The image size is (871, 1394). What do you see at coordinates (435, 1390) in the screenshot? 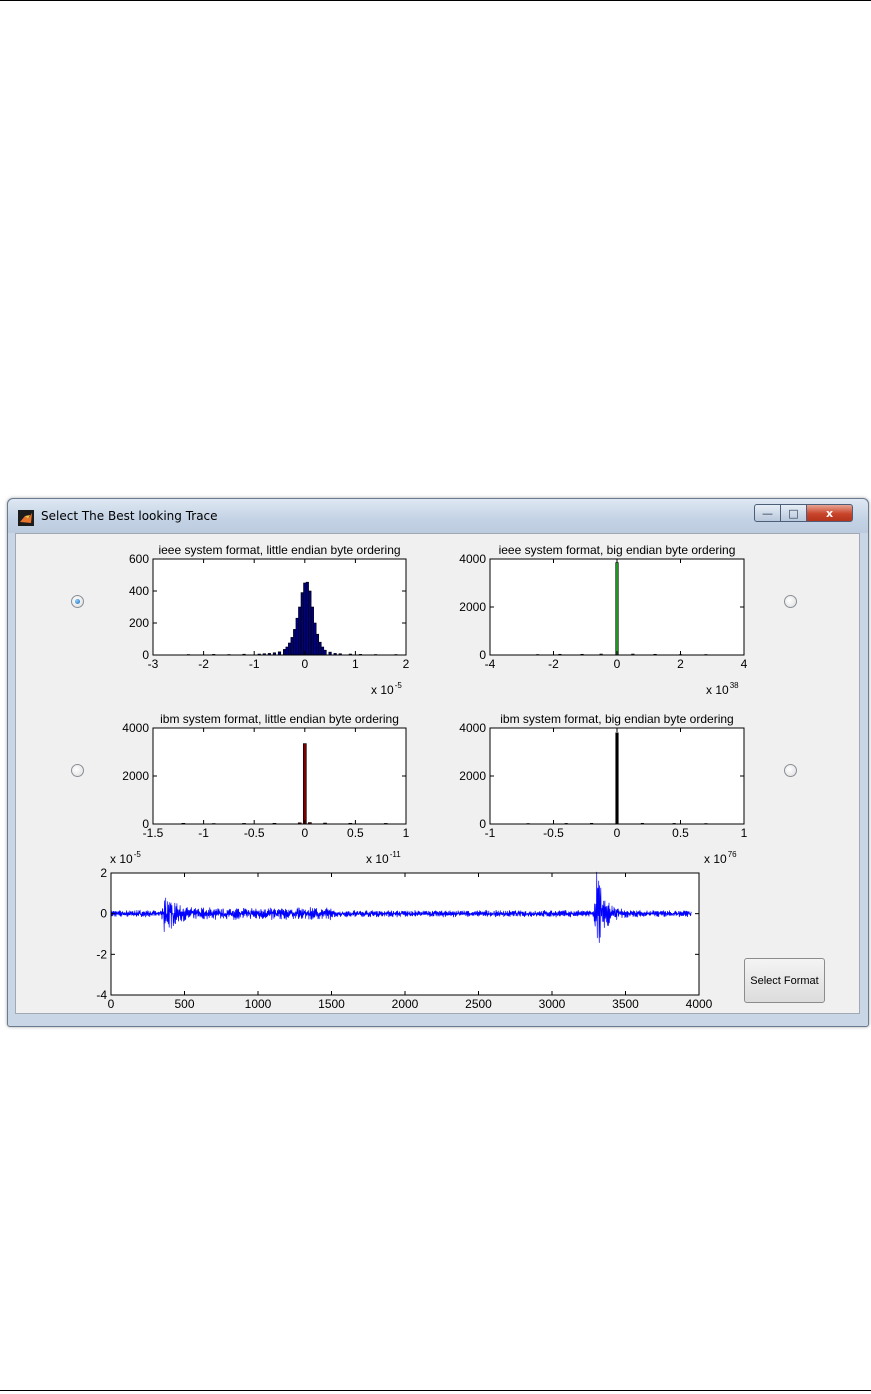
I see `page-bottom-rule` at bounding box center [435, 1390].